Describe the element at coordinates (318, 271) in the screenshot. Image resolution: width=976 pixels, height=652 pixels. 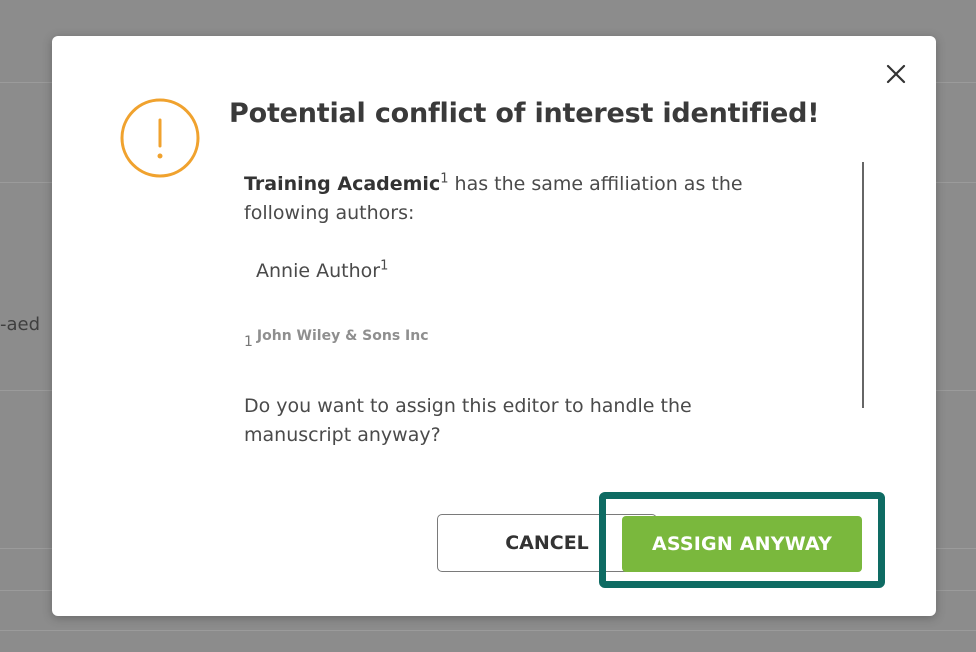
I see `author-name: Annie Author` at that location.